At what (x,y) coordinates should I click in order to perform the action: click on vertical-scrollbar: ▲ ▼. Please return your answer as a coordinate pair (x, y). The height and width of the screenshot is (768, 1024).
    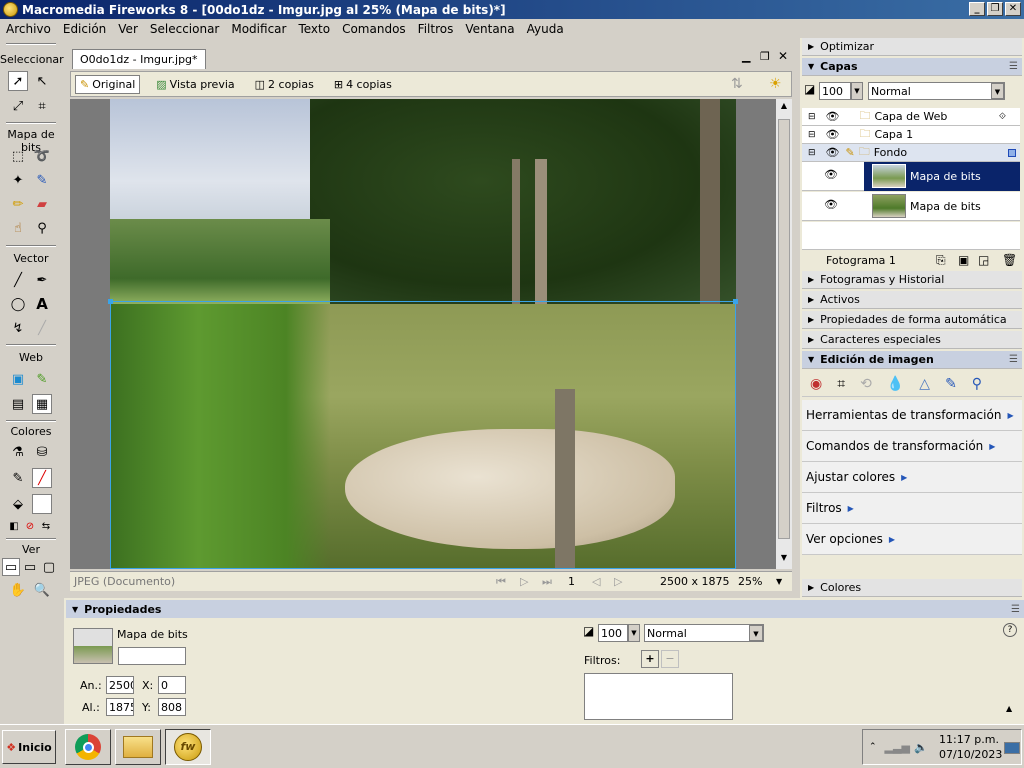
    Looking at the image, I should click on (784, 334).